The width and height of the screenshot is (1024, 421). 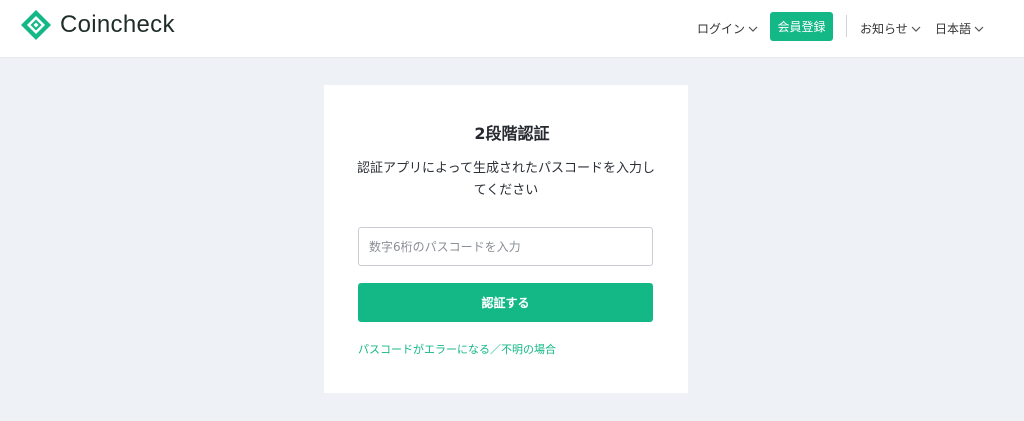 I want to click on auth-description: 認証アプリによって生成されたパスコードを入力してください, so click(x=506, y=179).